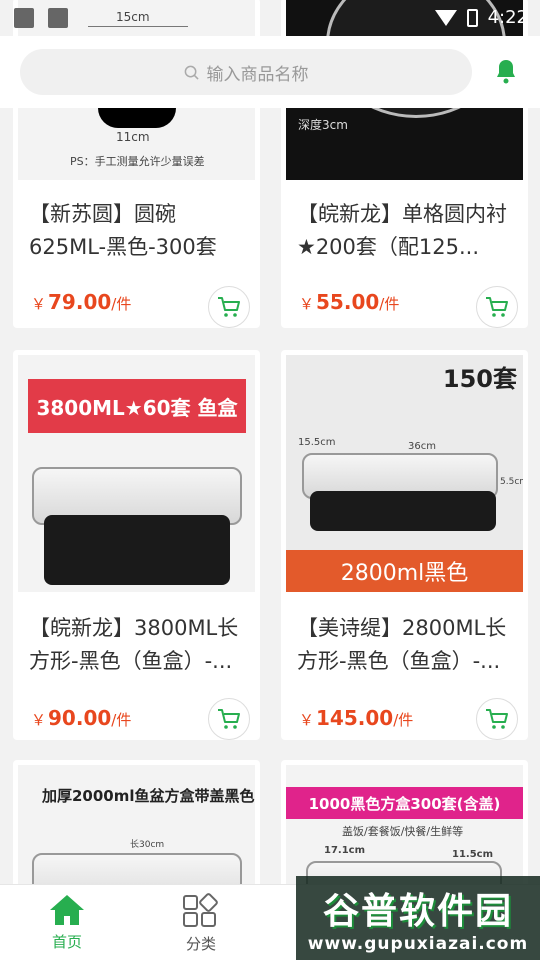  Describe the element at coordinates (404, 803) in the screenshot. I see `thumb-banner: 1000黑色方盒300套(含盖)` at that location.